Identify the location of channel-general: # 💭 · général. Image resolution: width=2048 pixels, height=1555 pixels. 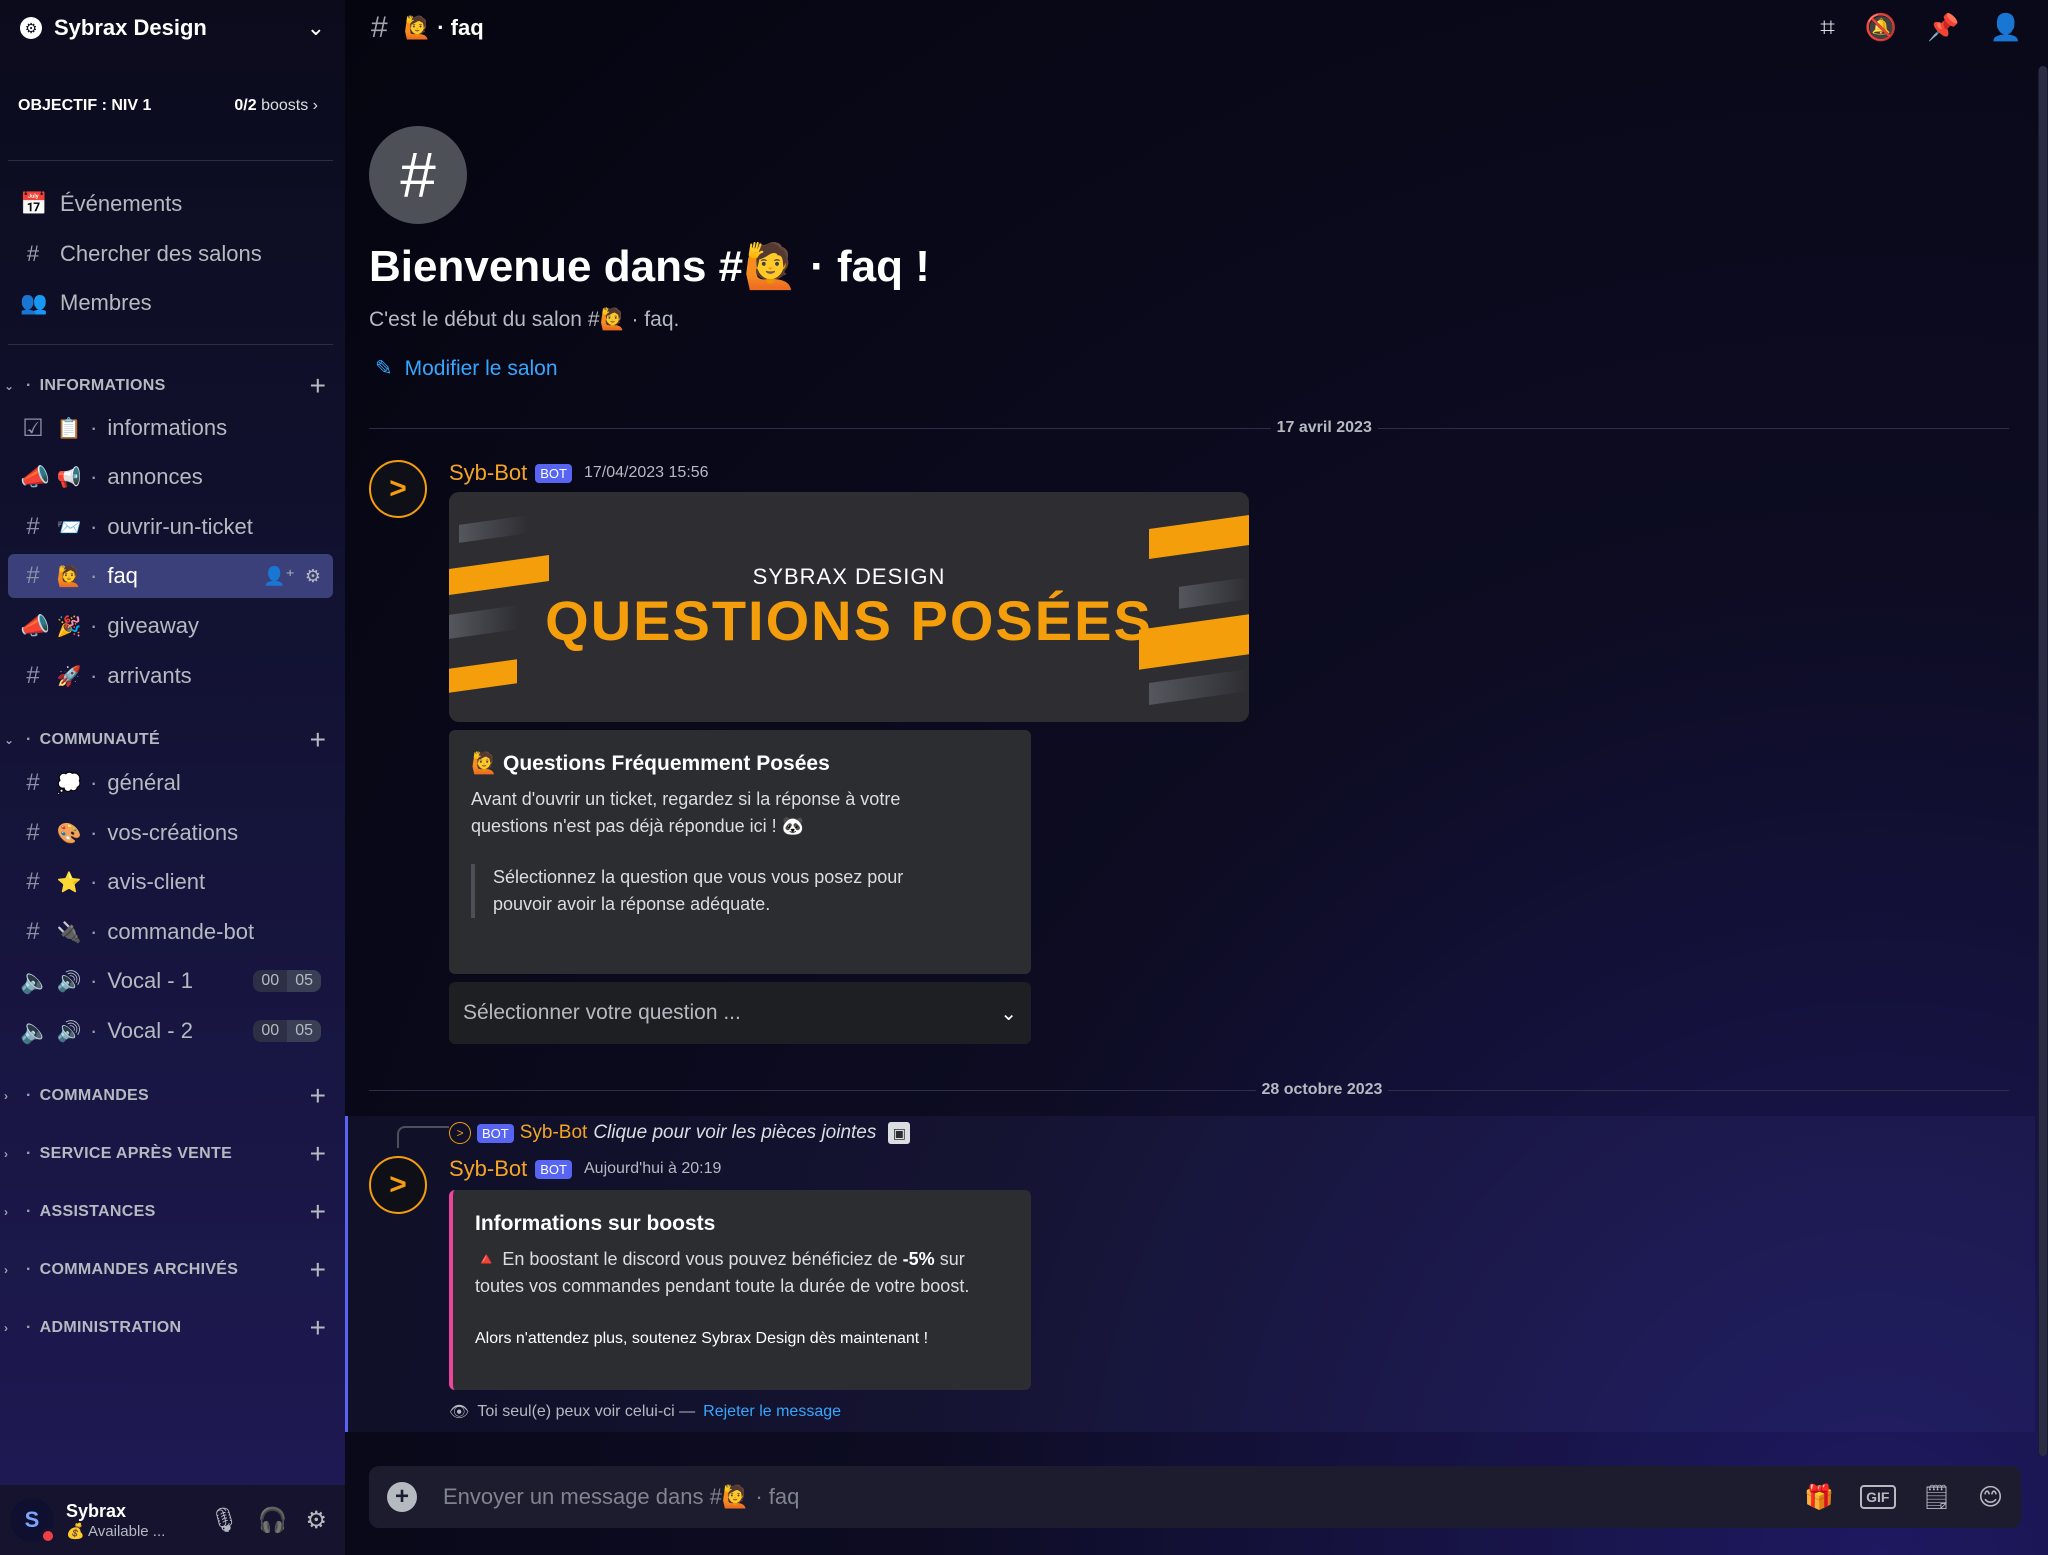
(170, 783).